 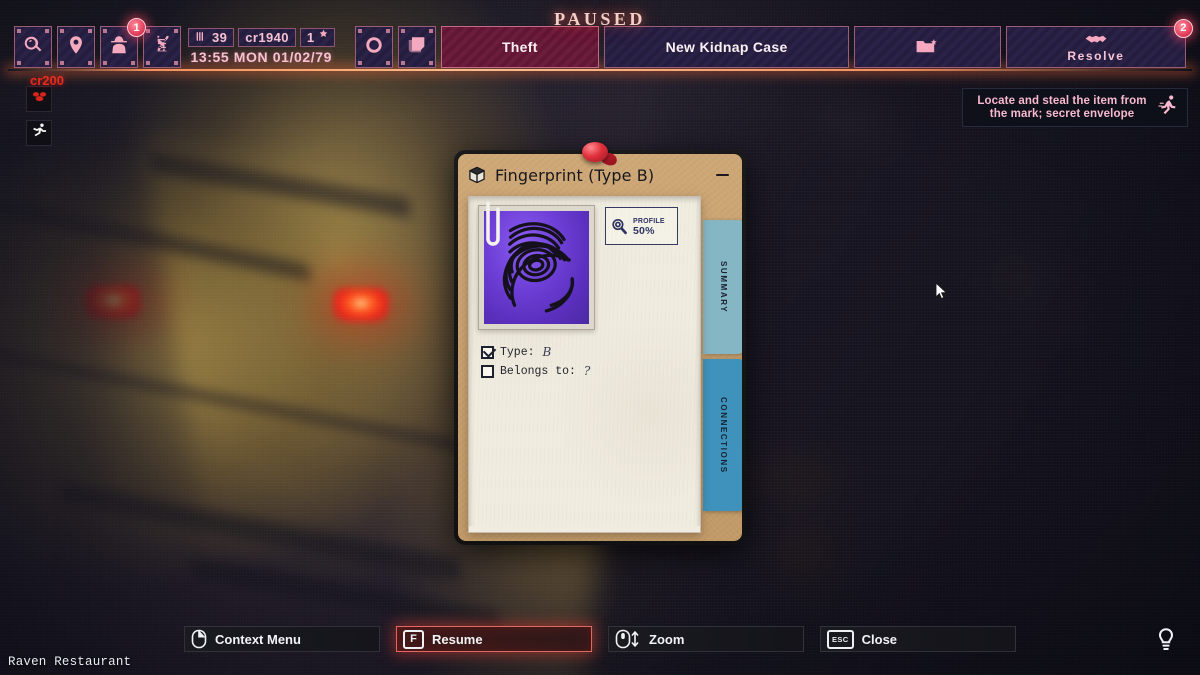 What do you see at coordinates (1096, 56) in the screenshot?
I see `resolve-label: Resolve` at bounding box center [1096, 56].